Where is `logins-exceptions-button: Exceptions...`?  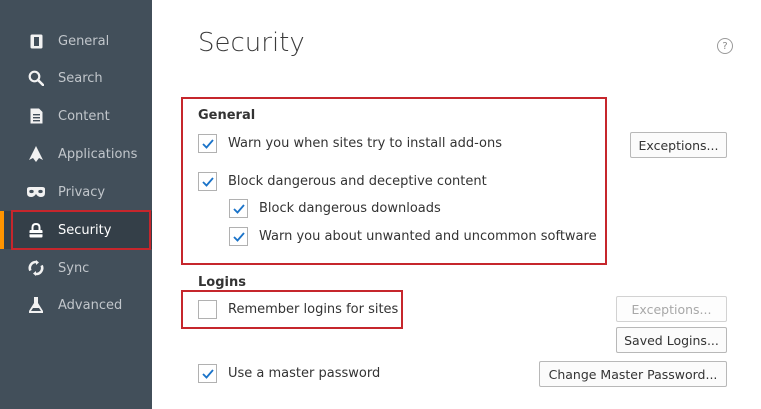 logins-exceptions-button: Exceptions... is located at coordinates (671, 309).